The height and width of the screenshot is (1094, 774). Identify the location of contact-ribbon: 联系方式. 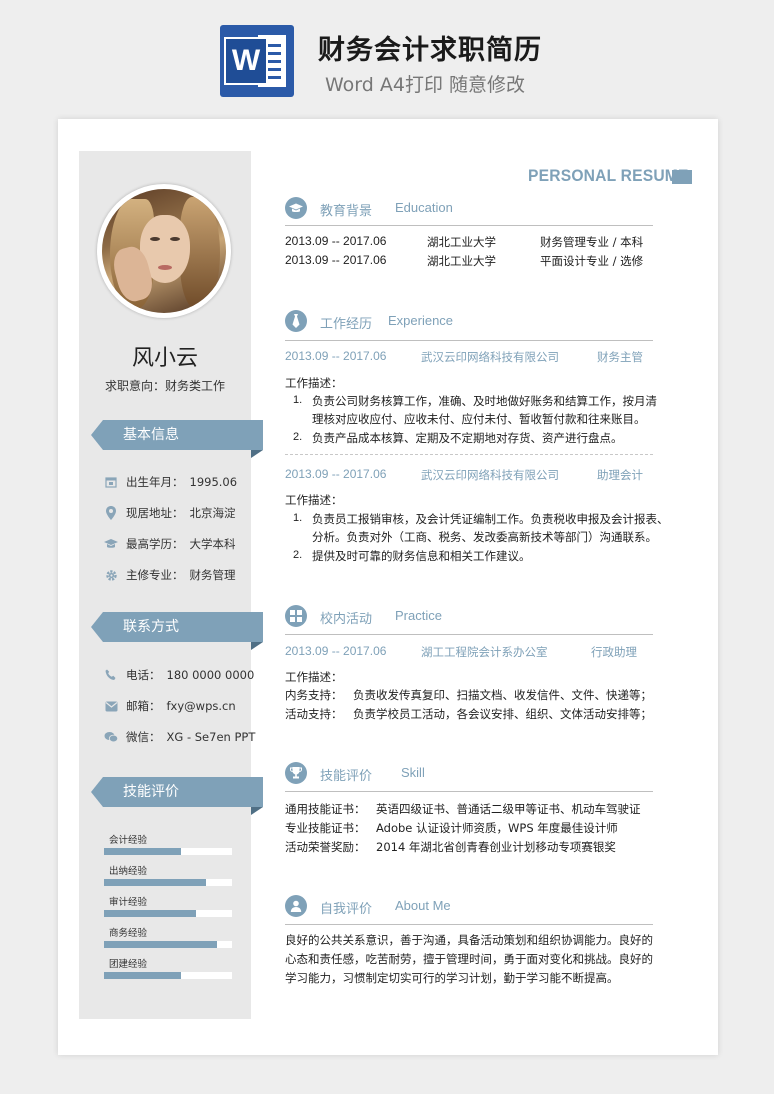
(177, 627).